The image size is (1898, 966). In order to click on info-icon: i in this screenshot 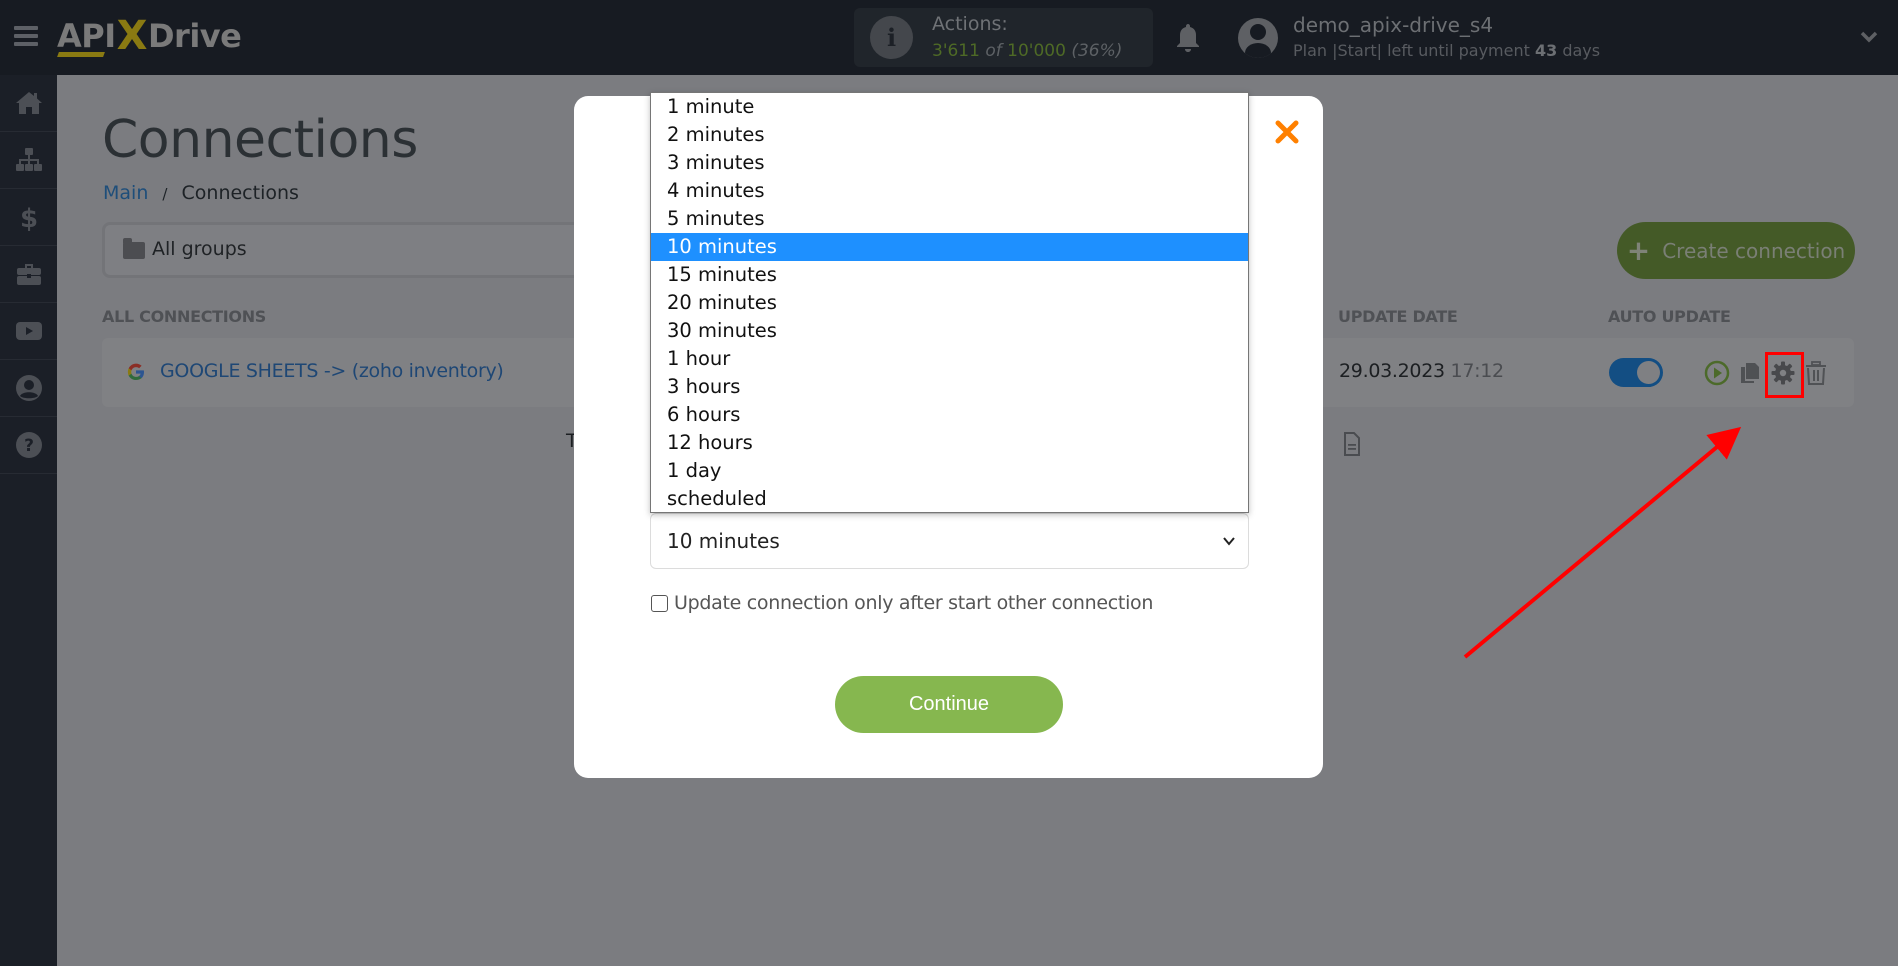, I will do `click(891, 37)`.